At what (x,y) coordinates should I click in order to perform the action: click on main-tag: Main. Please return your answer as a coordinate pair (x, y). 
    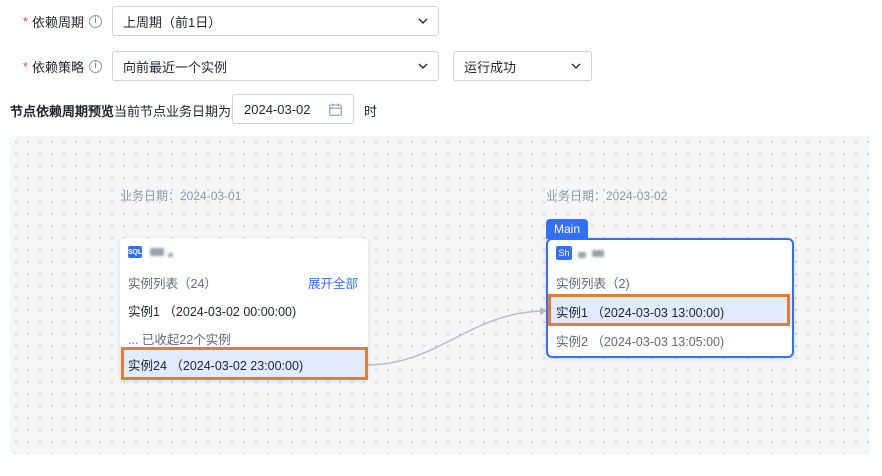
    Looking at the image, I should click on (567, 229).